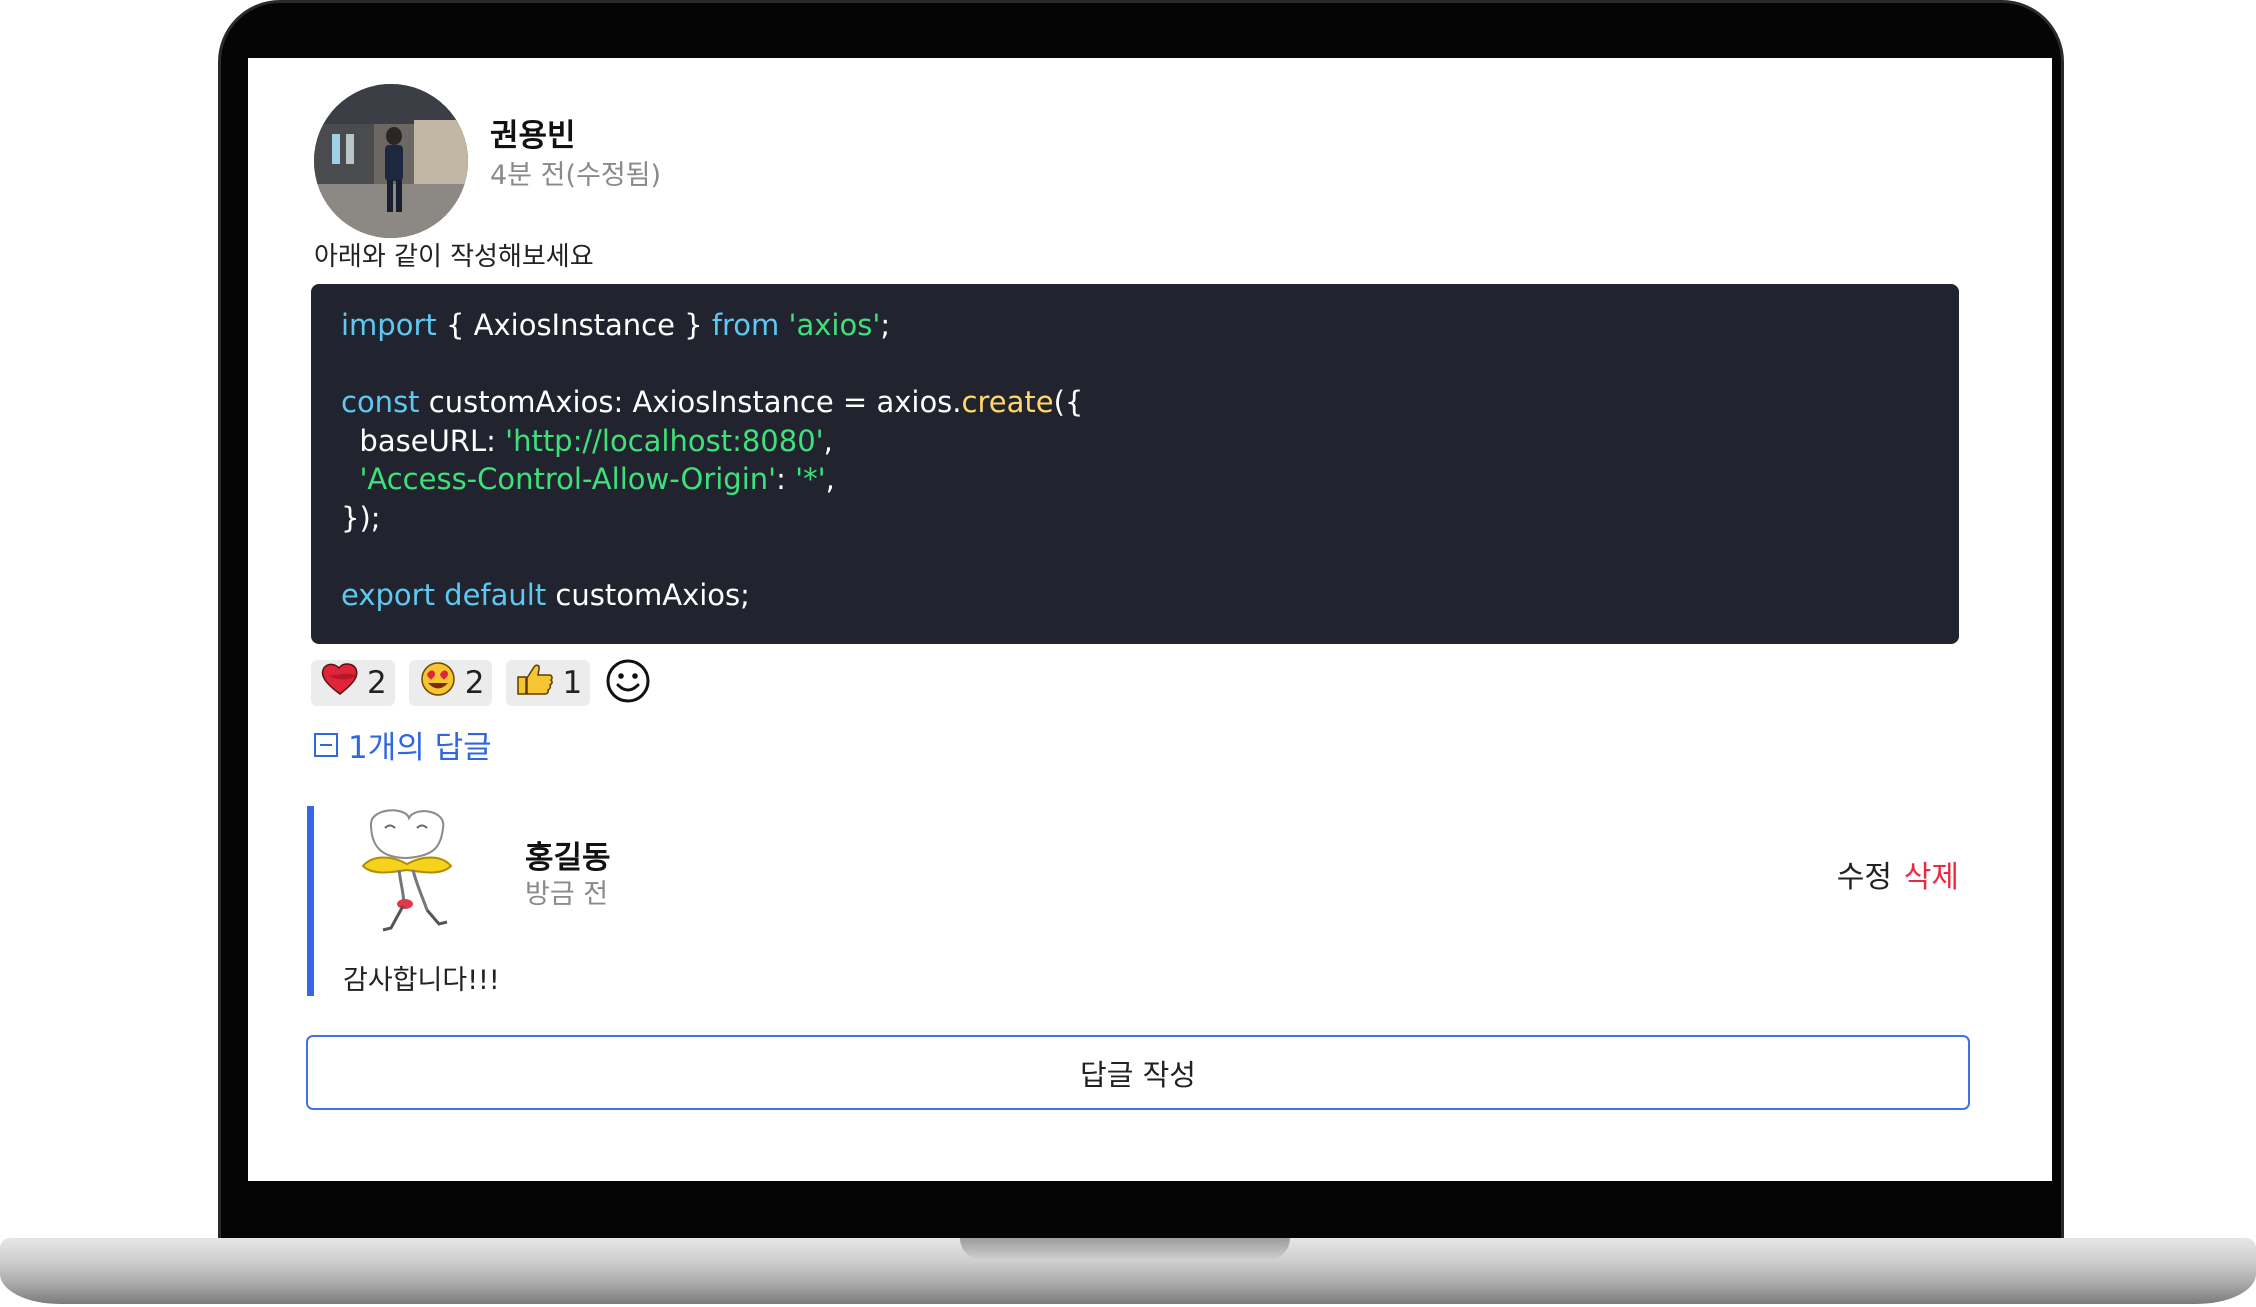  Describe the element at coordinates (786, 479) in the screenshot. I see `code-token: :` at that location.